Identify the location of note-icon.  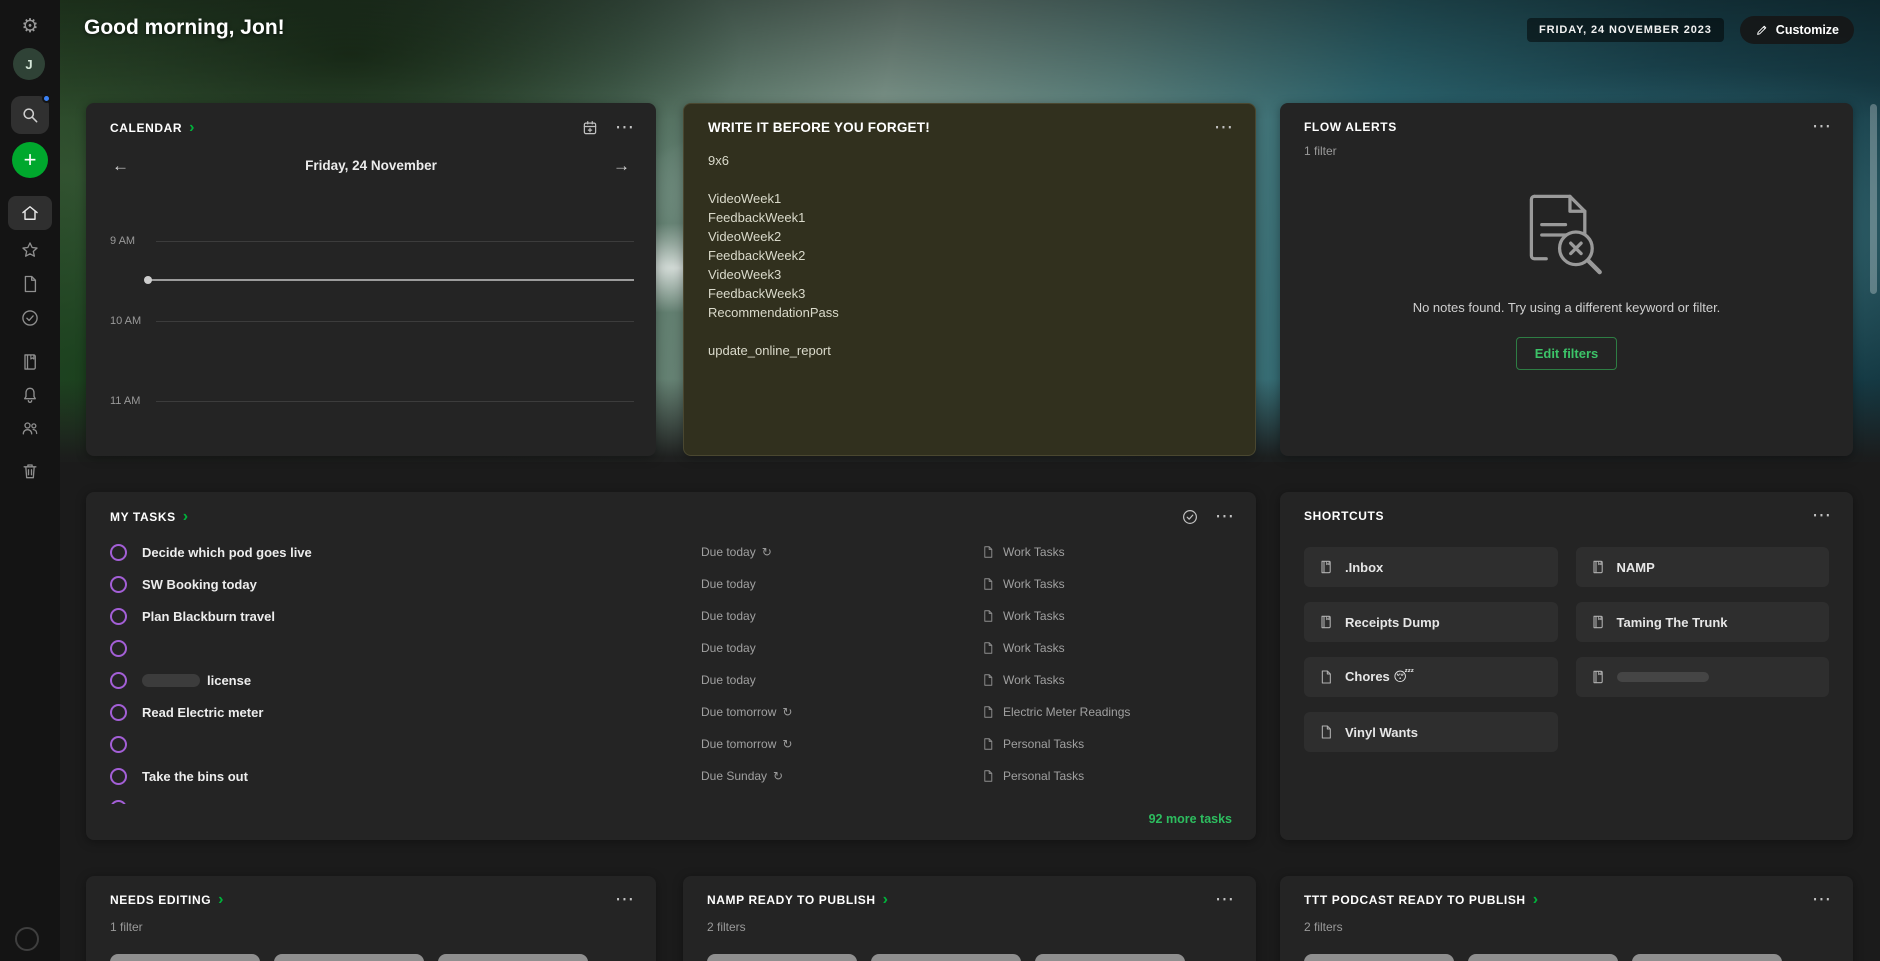
(988, 744).